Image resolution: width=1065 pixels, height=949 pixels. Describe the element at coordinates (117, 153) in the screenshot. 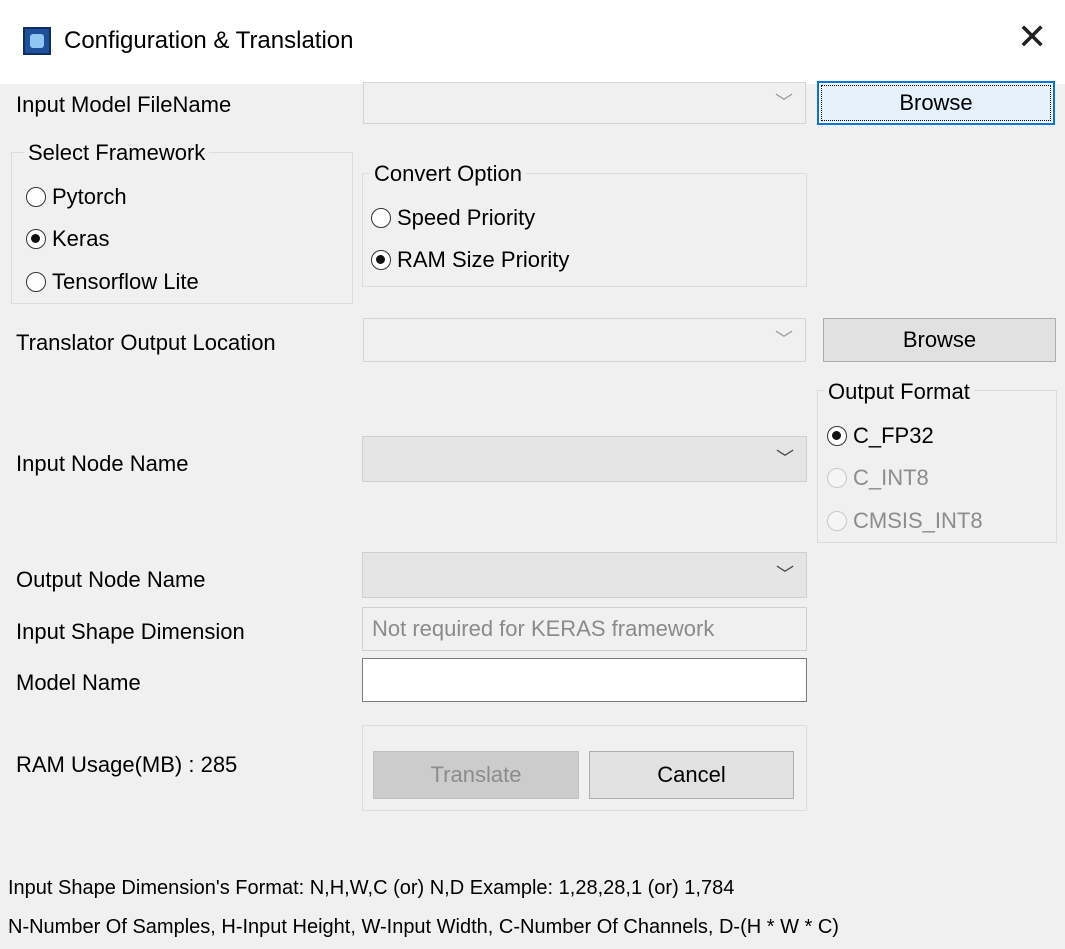

I see `framework-legend: Select Framework` at that location.